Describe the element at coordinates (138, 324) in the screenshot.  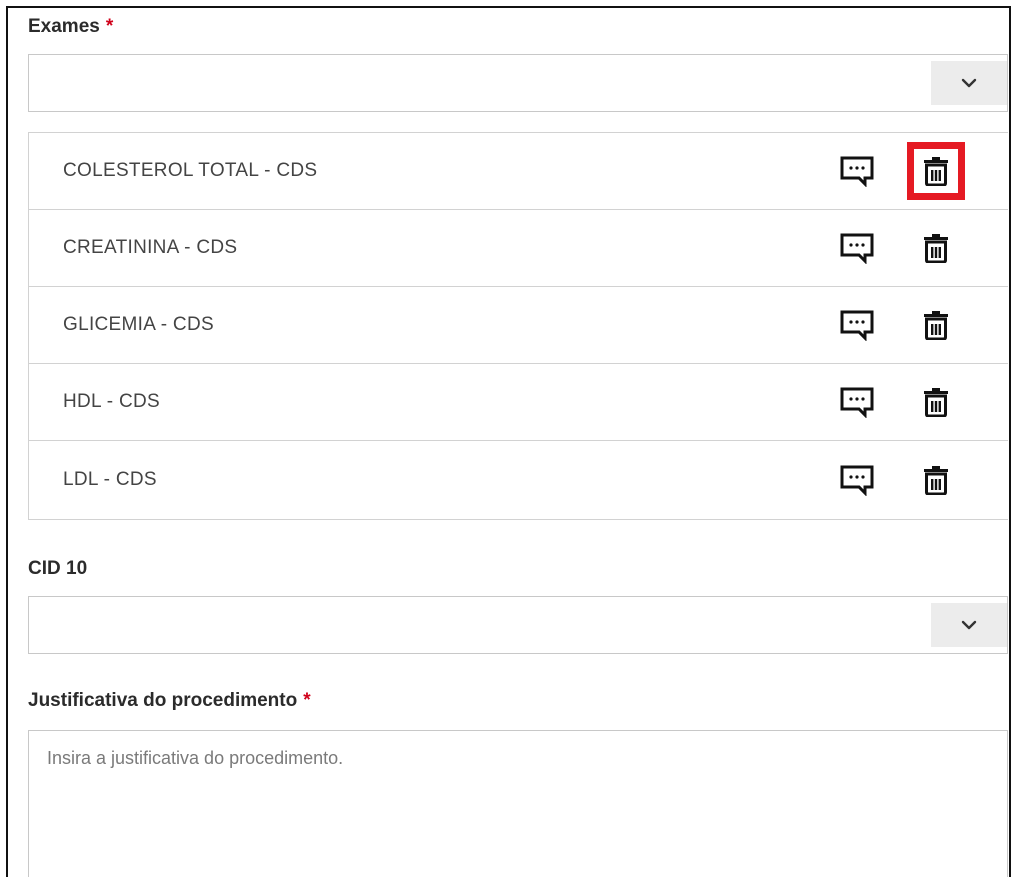
I see `exam-name: GLICEMIA - CDS` at that location.